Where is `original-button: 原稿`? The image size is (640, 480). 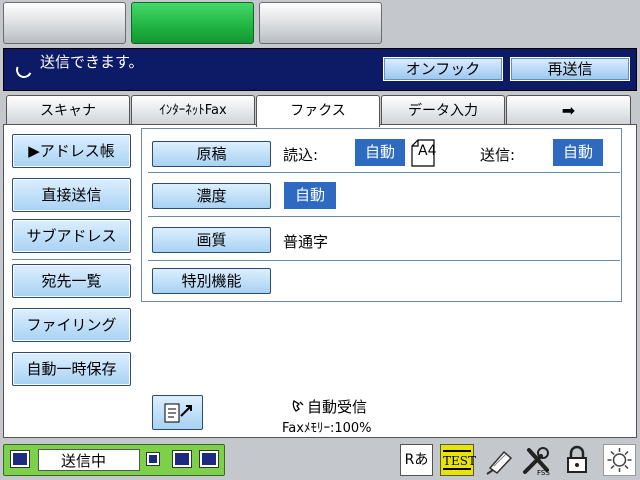
original-button: 原稿 is located at coordinates (211, 154).